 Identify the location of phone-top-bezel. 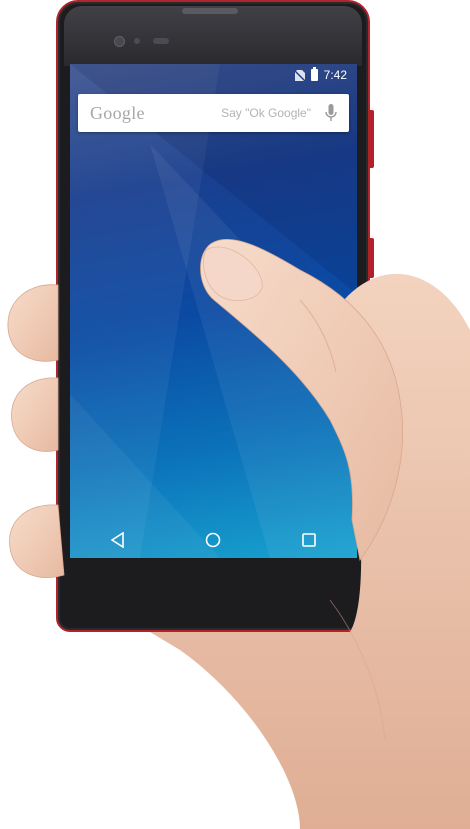
(213, 36).